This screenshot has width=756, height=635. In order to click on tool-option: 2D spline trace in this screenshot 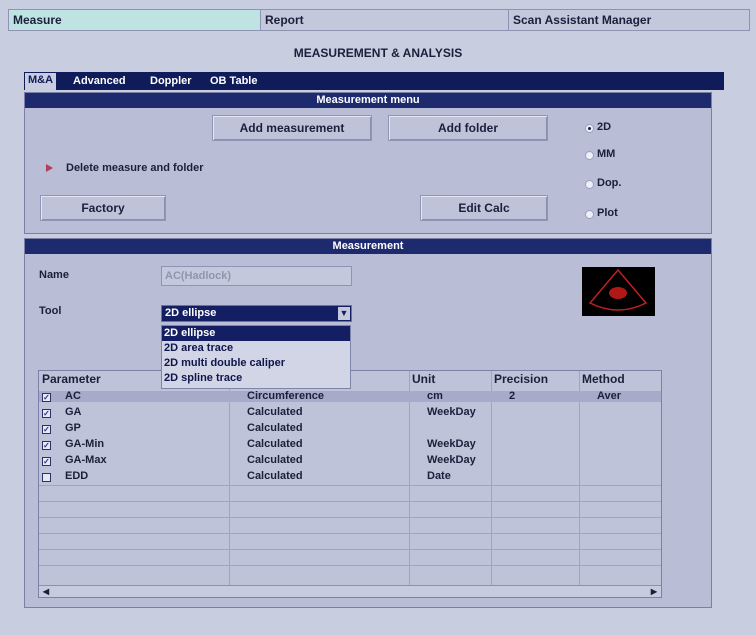, I will do `click(256, 378)`.